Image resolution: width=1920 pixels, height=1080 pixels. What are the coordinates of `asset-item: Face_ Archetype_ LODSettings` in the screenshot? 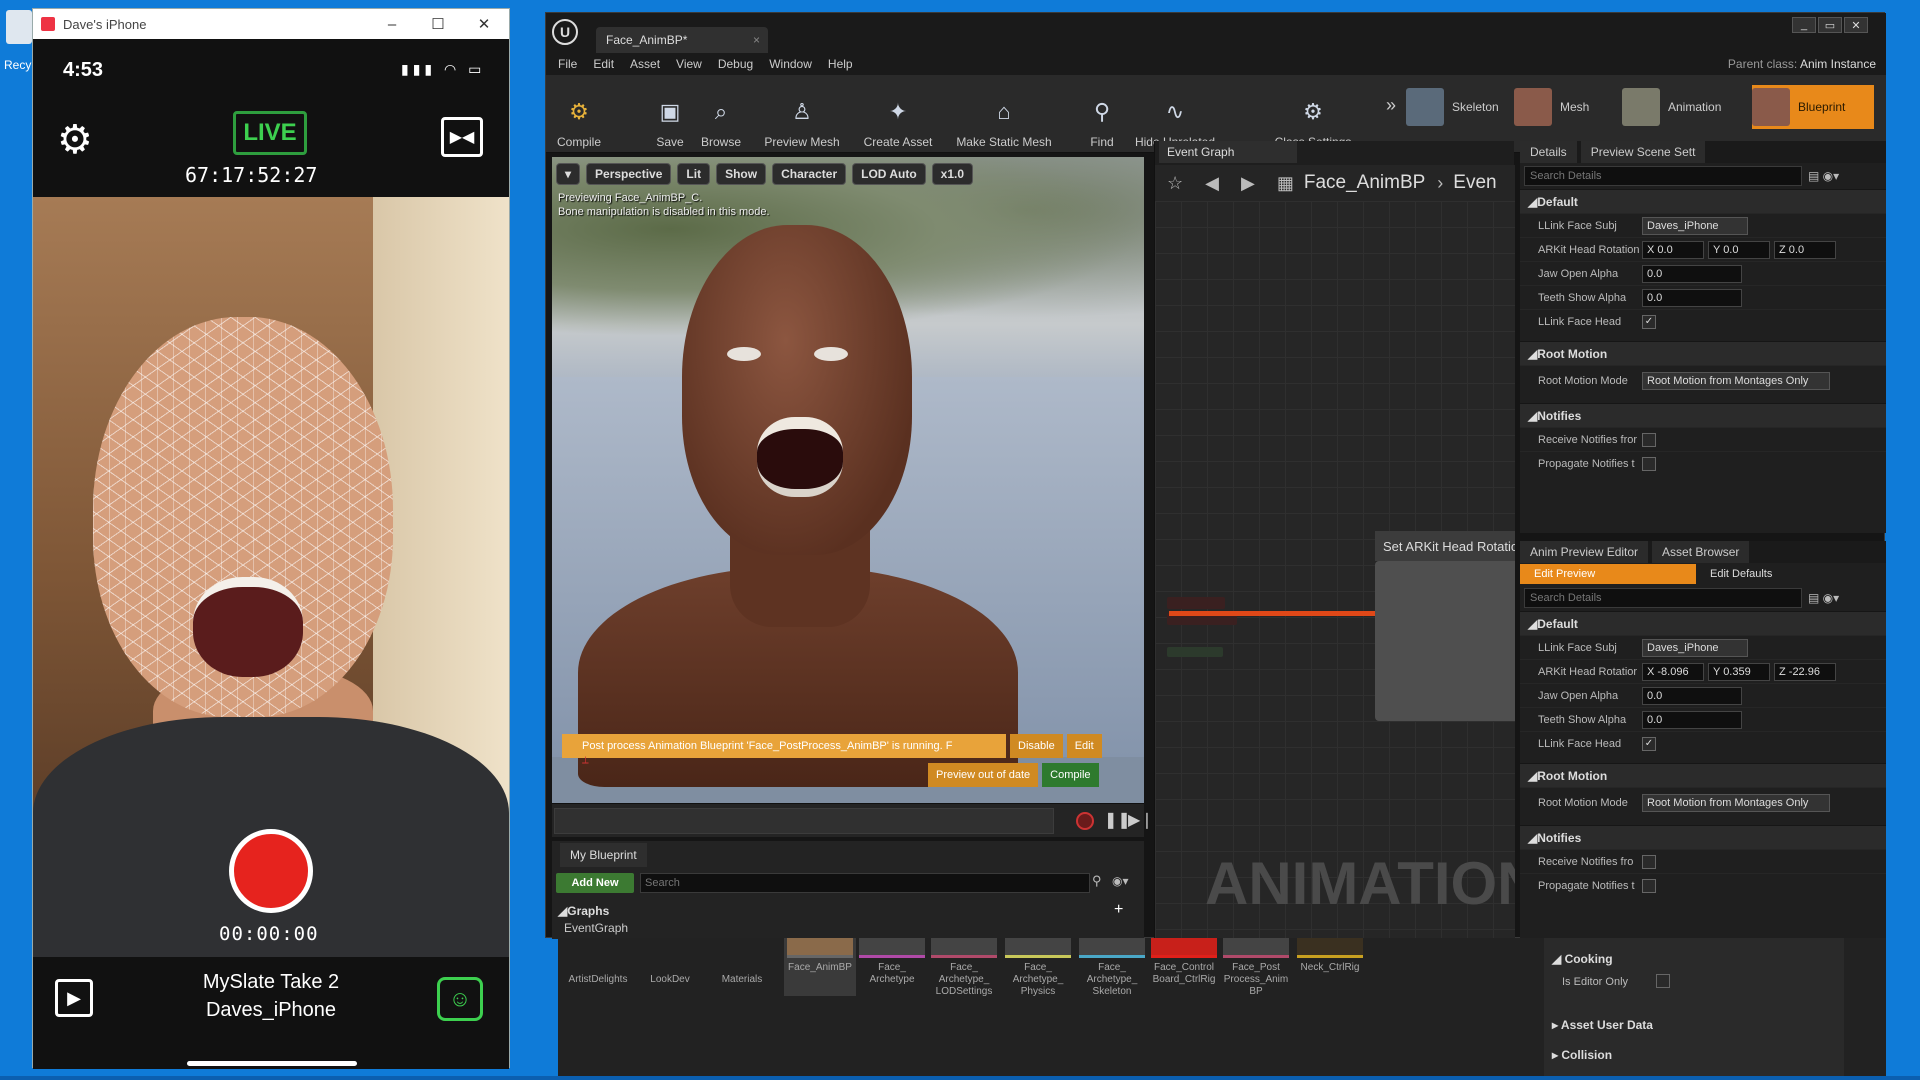 It's located at (964, 968).